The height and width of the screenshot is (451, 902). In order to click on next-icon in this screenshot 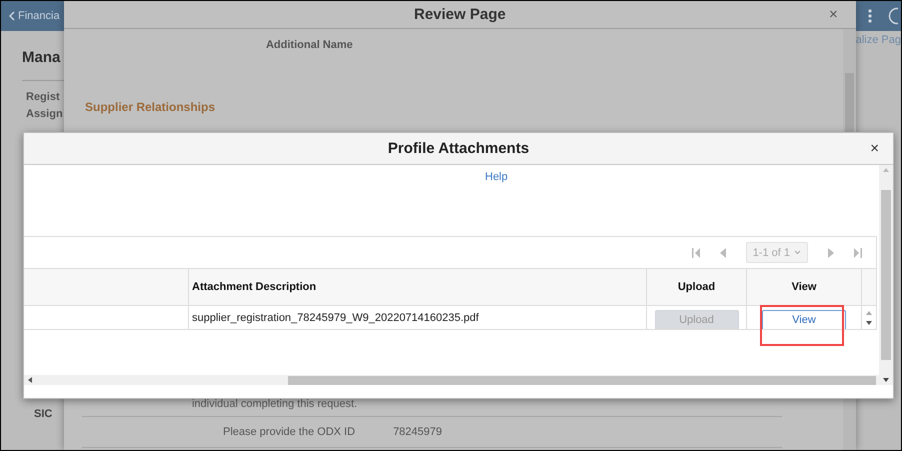, I will do `click(831, 253)`.